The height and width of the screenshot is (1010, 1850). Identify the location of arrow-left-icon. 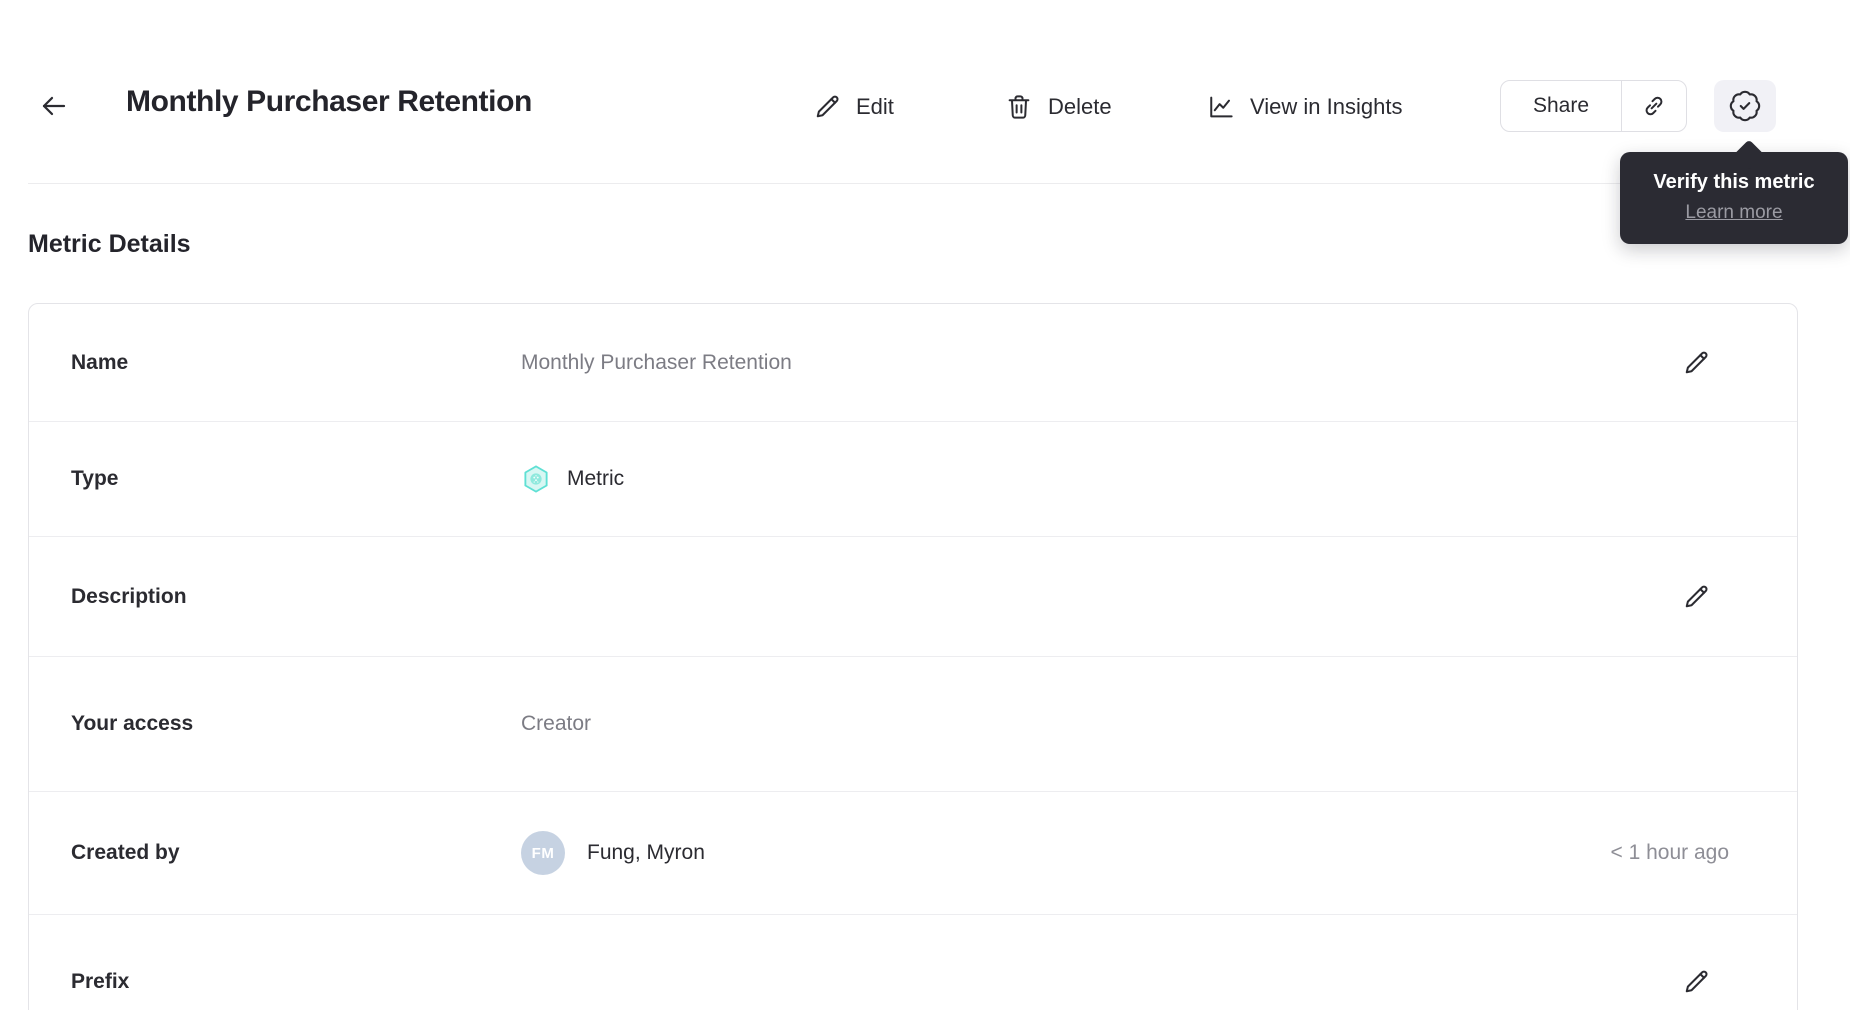
(54, 106).